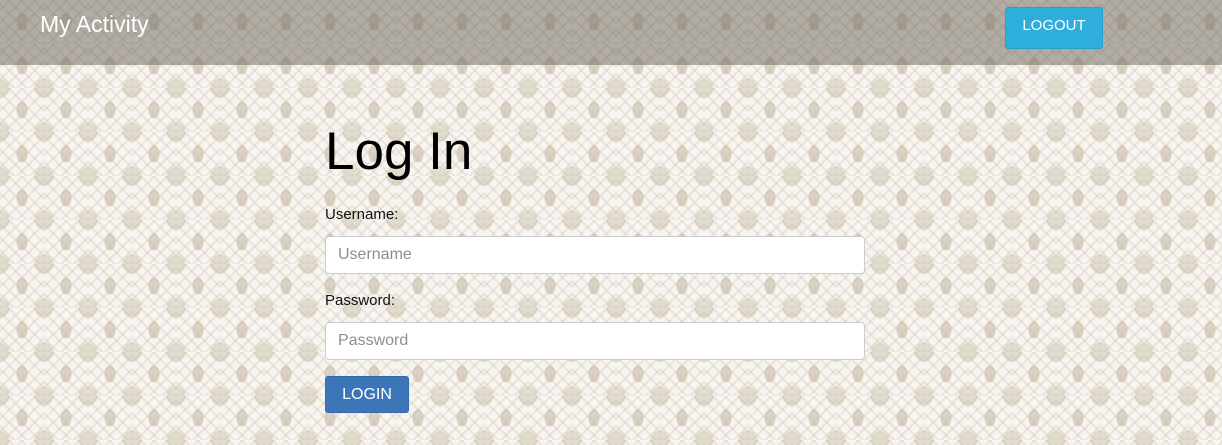 This screenshot has width=1222, height=445. I want to click on password-label: Password:, so click(360, 300).